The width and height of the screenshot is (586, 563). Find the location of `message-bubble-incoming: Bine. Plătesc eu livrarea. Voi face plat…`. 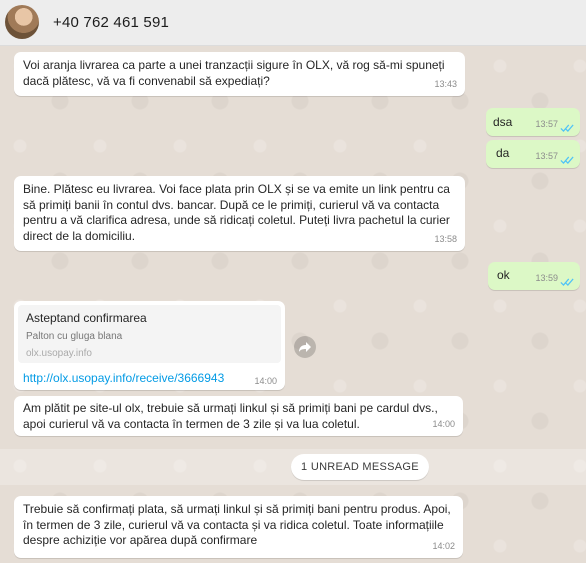

message-bubble-incoming: Bine. Plătesc eu livrarea. Voi face plat… is located at coordinates (239, 213).